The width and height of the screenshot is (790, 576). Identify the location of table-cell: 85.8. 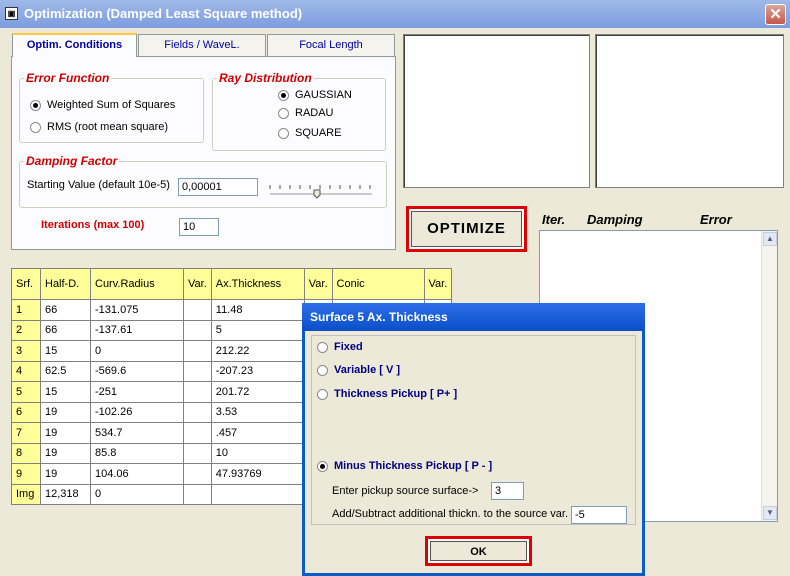
(137, 453).